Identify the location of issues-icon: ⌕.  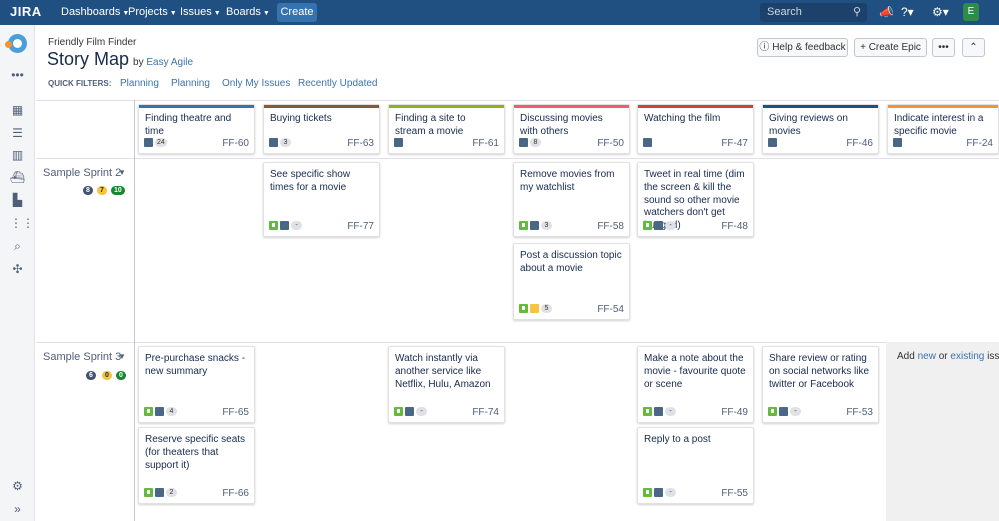
(17, 246).